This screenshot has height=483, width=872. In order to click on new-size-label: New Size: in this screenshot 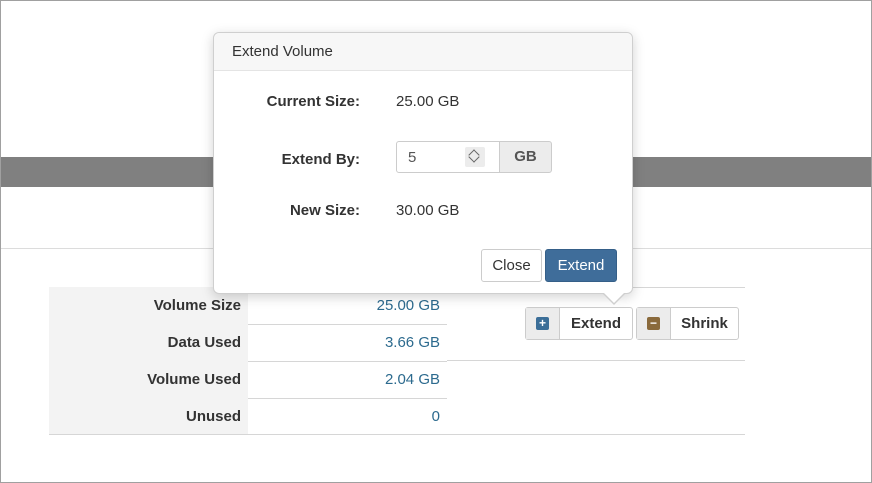, I will do `click(324, 210)`.